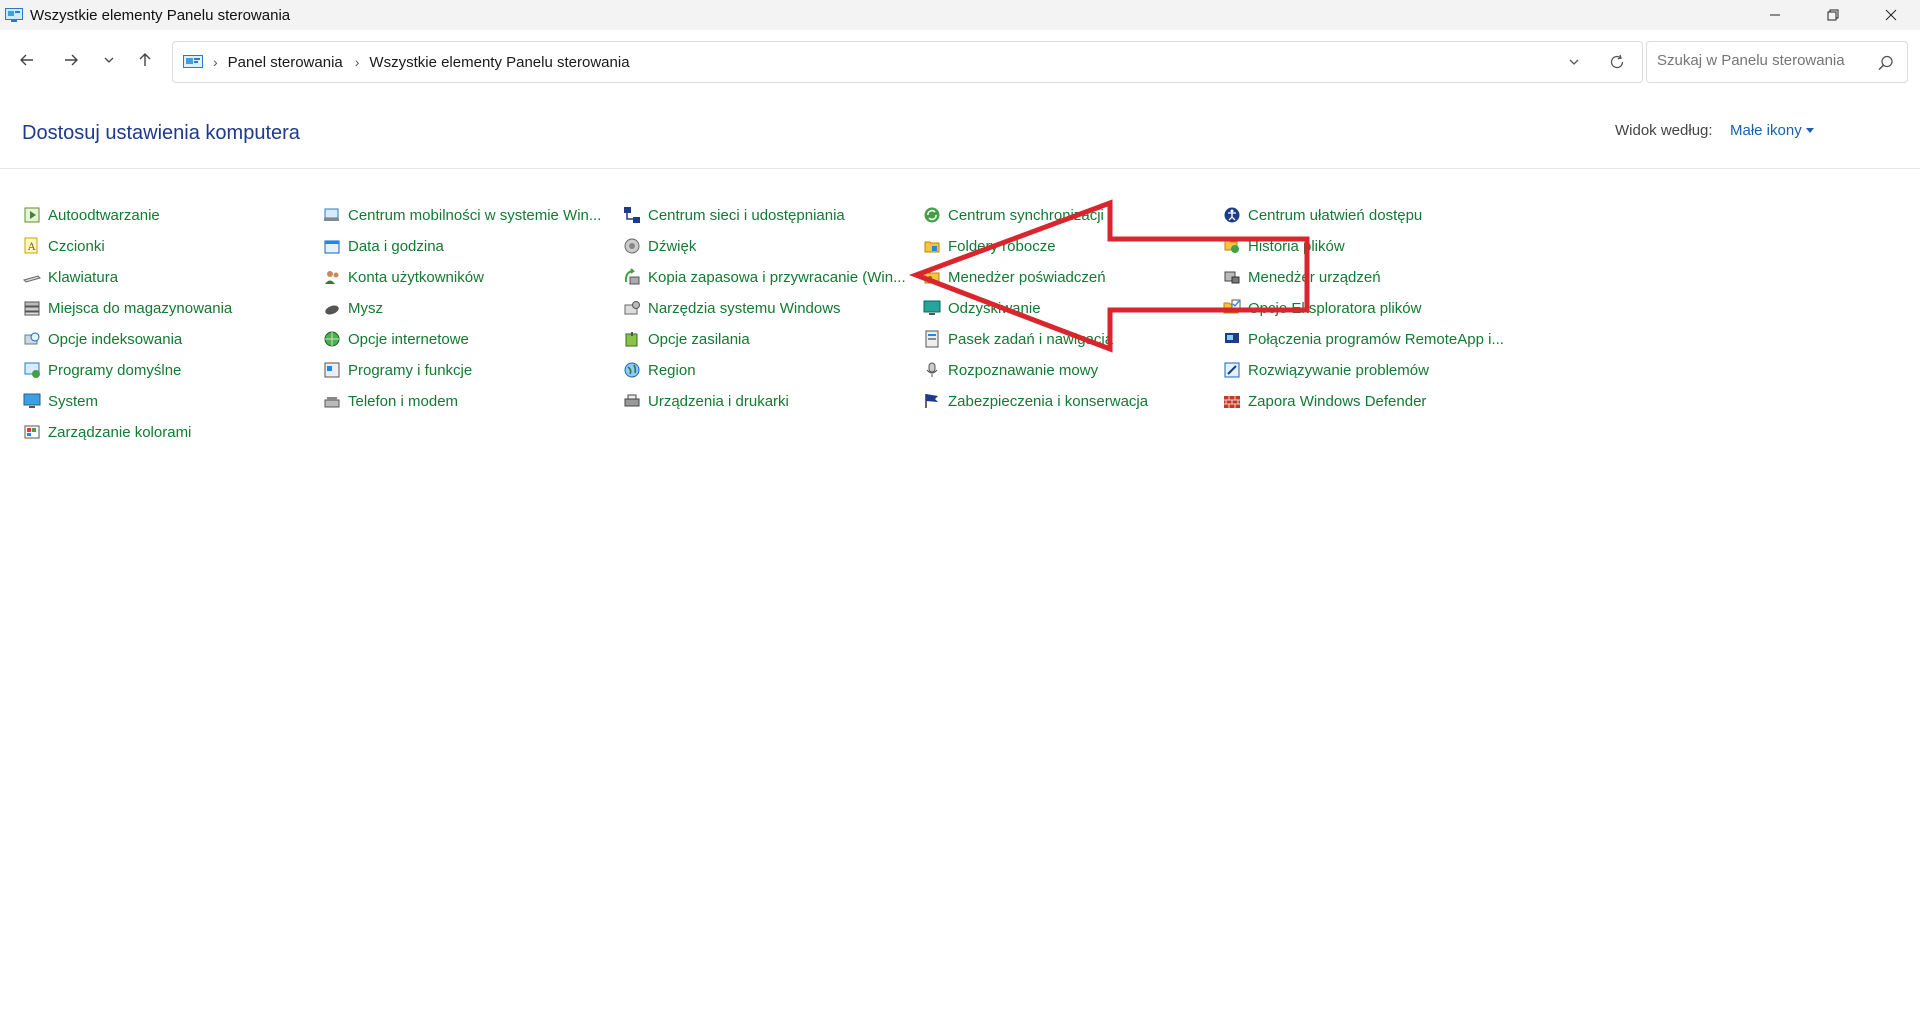 This screenshot has height=1020, width=1920. I want to click on control-panel-item: Narzędzia systemu Windows, so click(731, 308).